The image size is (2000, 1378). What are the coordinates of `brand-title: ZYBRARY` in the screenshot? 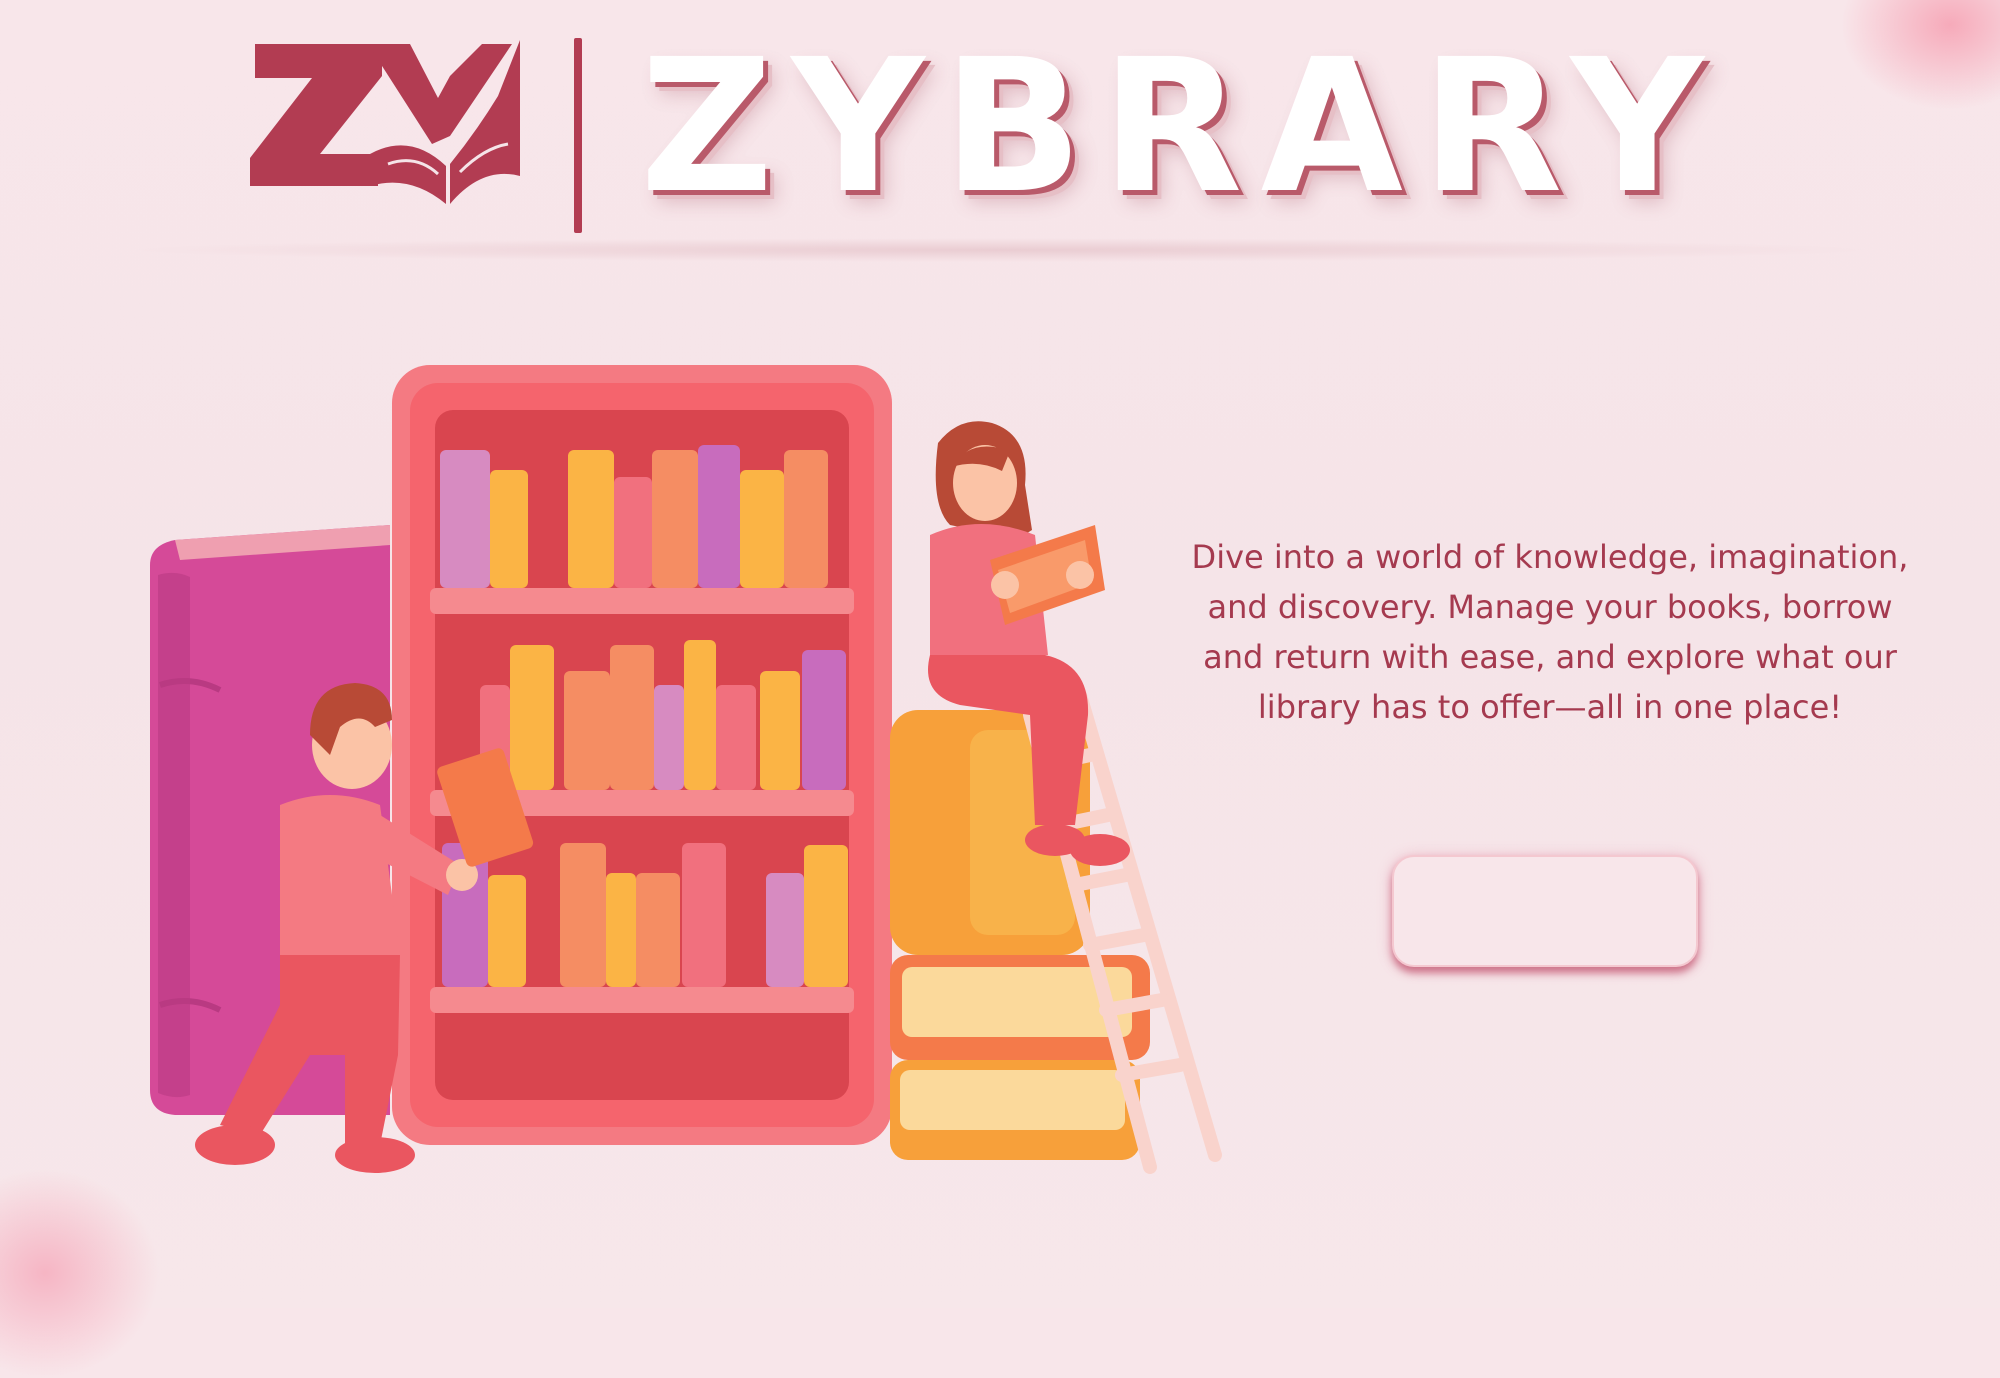 It's located at (1181, 127).